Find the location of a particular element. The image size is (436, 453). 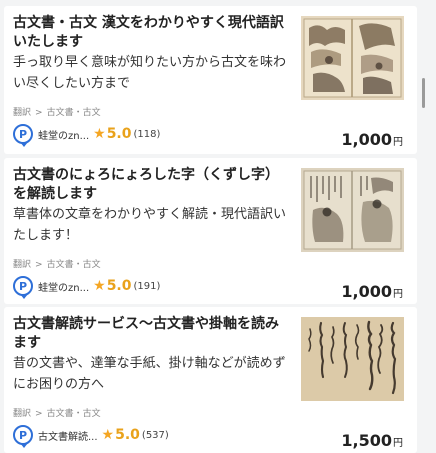

service-title: 古文書解読サービス～古文書や掛軸を読みます is located at coordinates (151, 334).